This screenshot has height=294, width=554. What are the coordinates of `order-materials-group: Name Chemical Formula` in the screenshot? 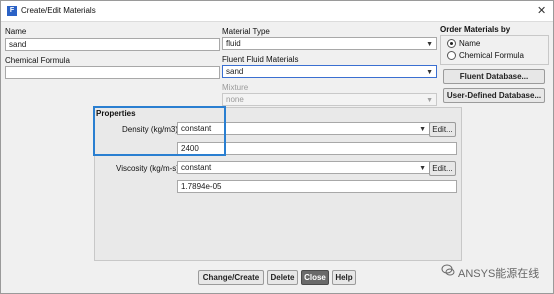 It's located at (494, 50).